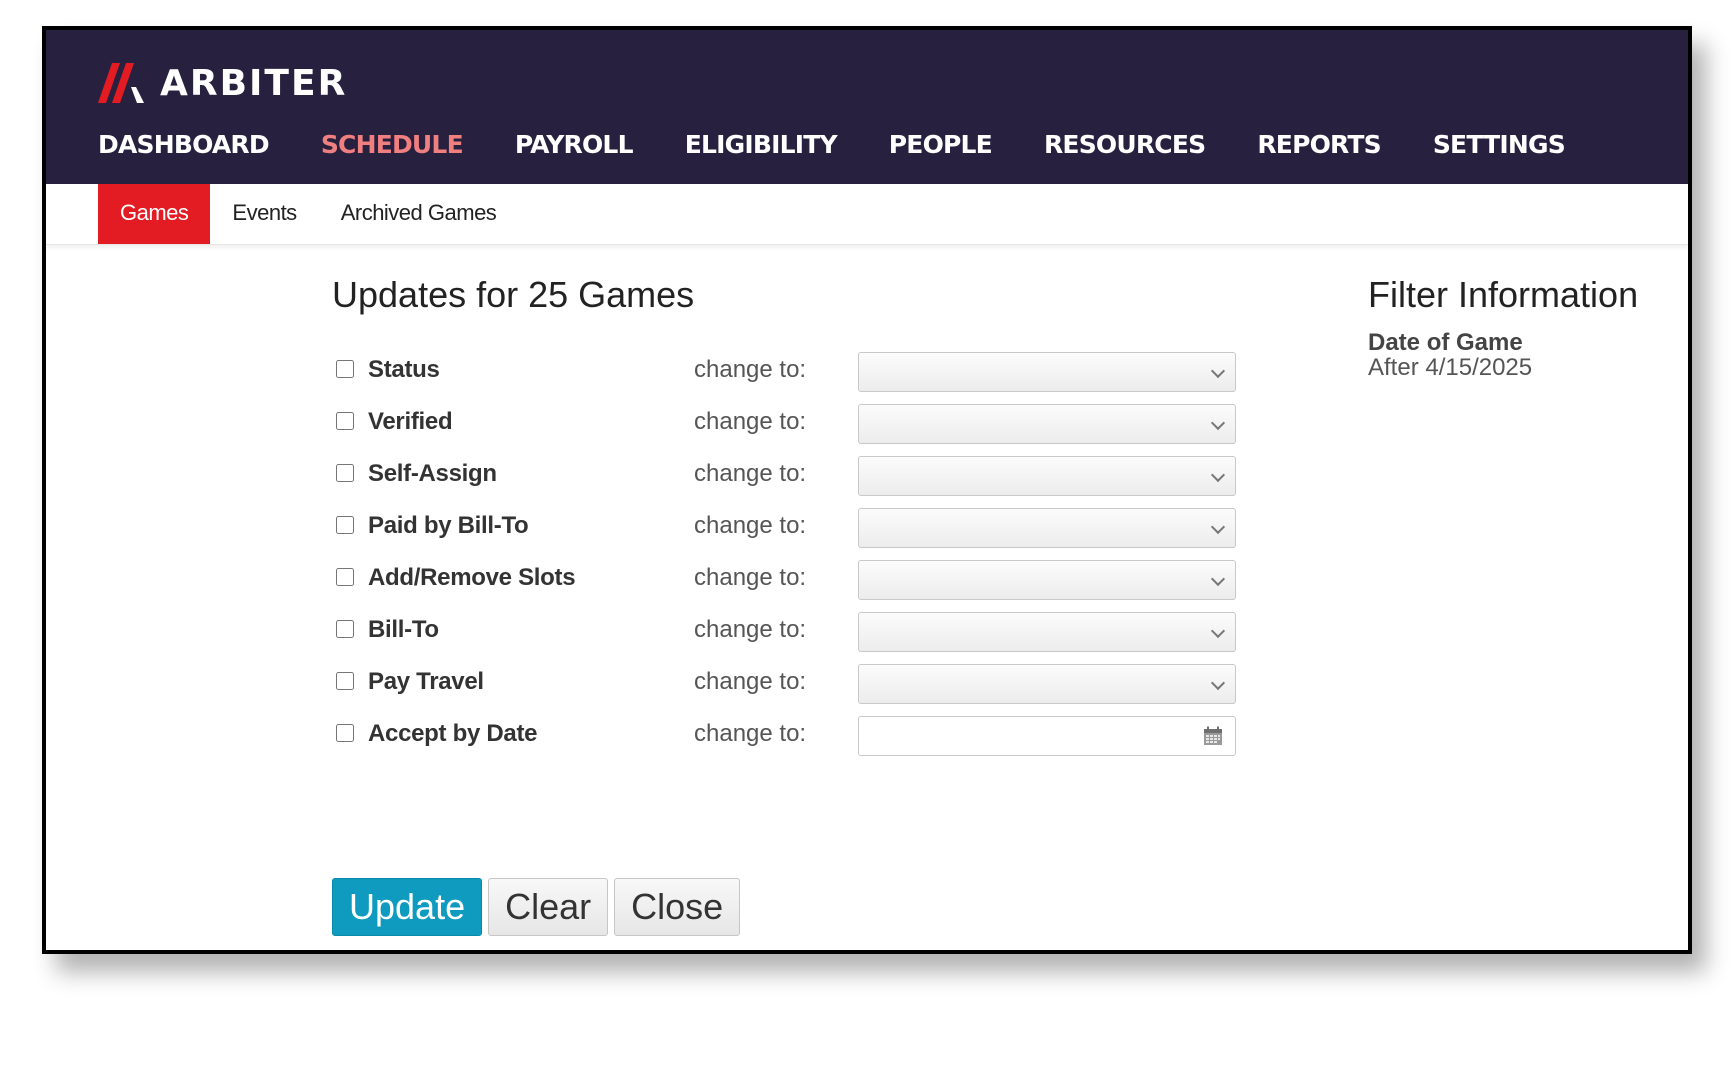 The height and width of the screenshot is (1080, 1735). What do you see at coordinates (404, 369) in the screenshot?
I see `status-label: Status` at bounding box center [404, 369].